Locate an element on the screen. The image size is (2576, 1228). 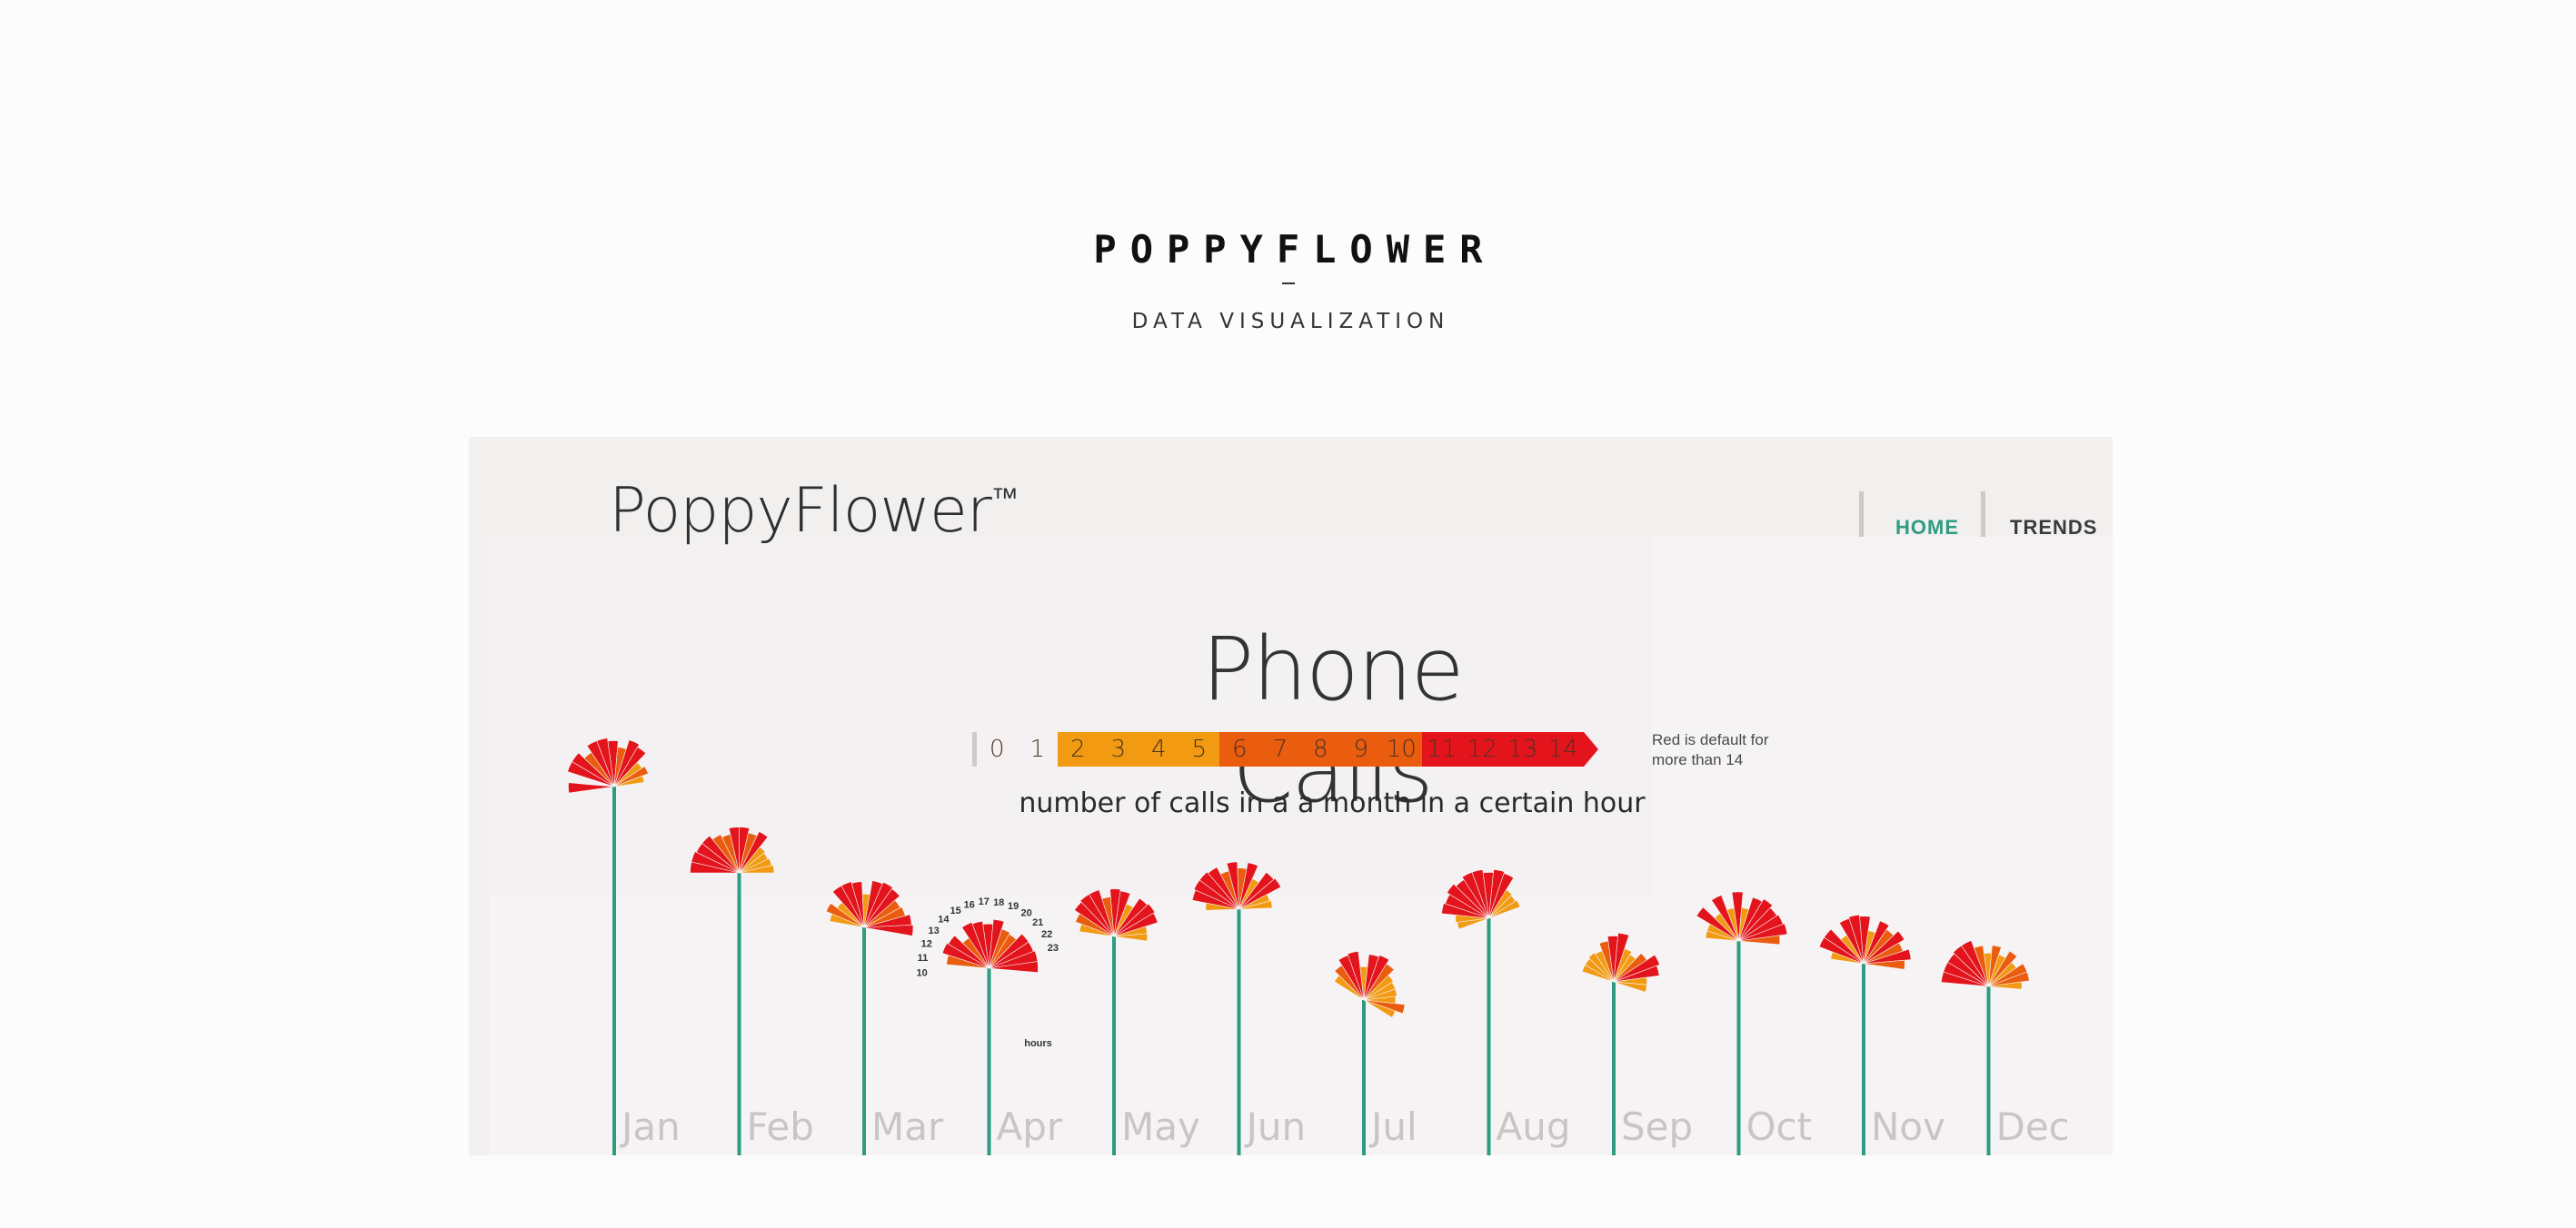
page-subtitle: DATA VISUALIZATION is located at coordinates (1290, 321).